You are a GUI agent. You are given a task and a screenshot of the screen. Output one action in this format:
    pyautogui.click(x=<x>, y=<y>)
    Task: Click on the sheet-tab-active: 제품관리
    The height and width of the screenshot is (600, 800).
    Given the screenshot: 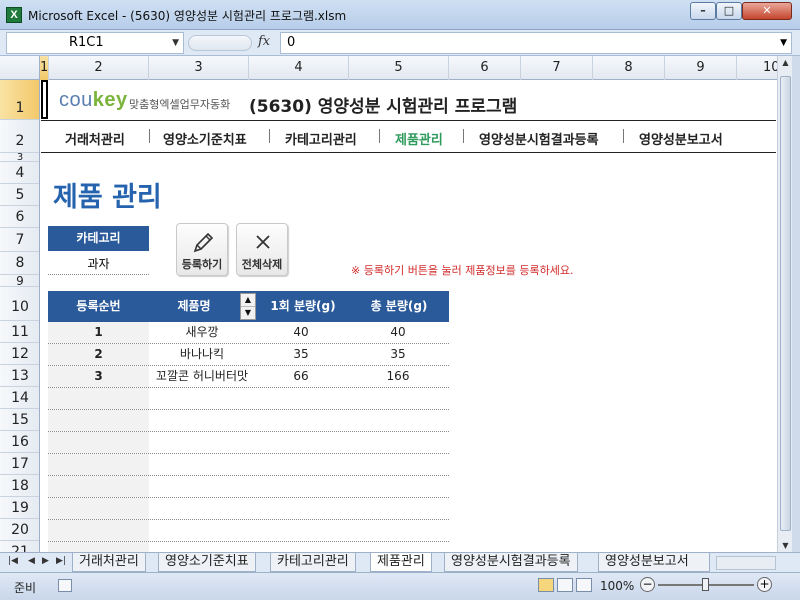 What is the action you would take?
    pyautogui.click(x=401, y=562)
    